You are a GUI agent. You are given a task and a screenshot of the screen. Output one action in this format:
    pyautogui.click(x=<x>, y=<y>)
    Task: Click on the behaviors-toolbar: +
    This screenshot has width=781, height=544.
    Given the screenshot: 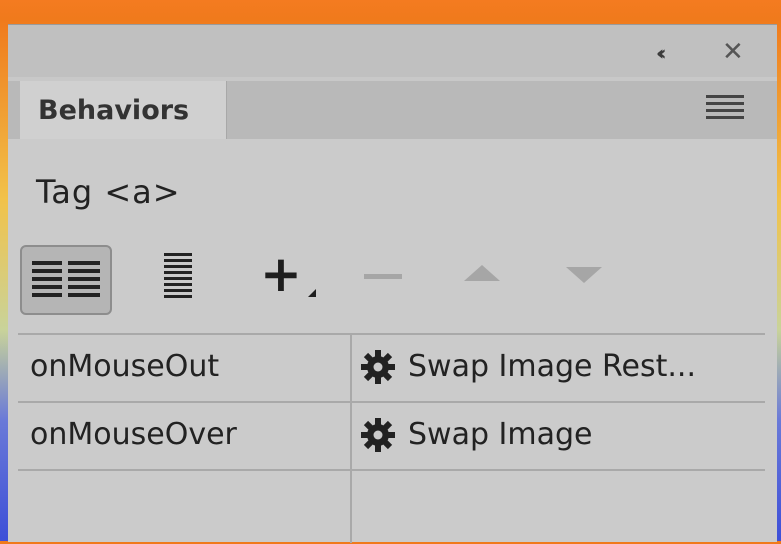 What is the action you would take?
    pyautogui.click(x=392, y=275)
    